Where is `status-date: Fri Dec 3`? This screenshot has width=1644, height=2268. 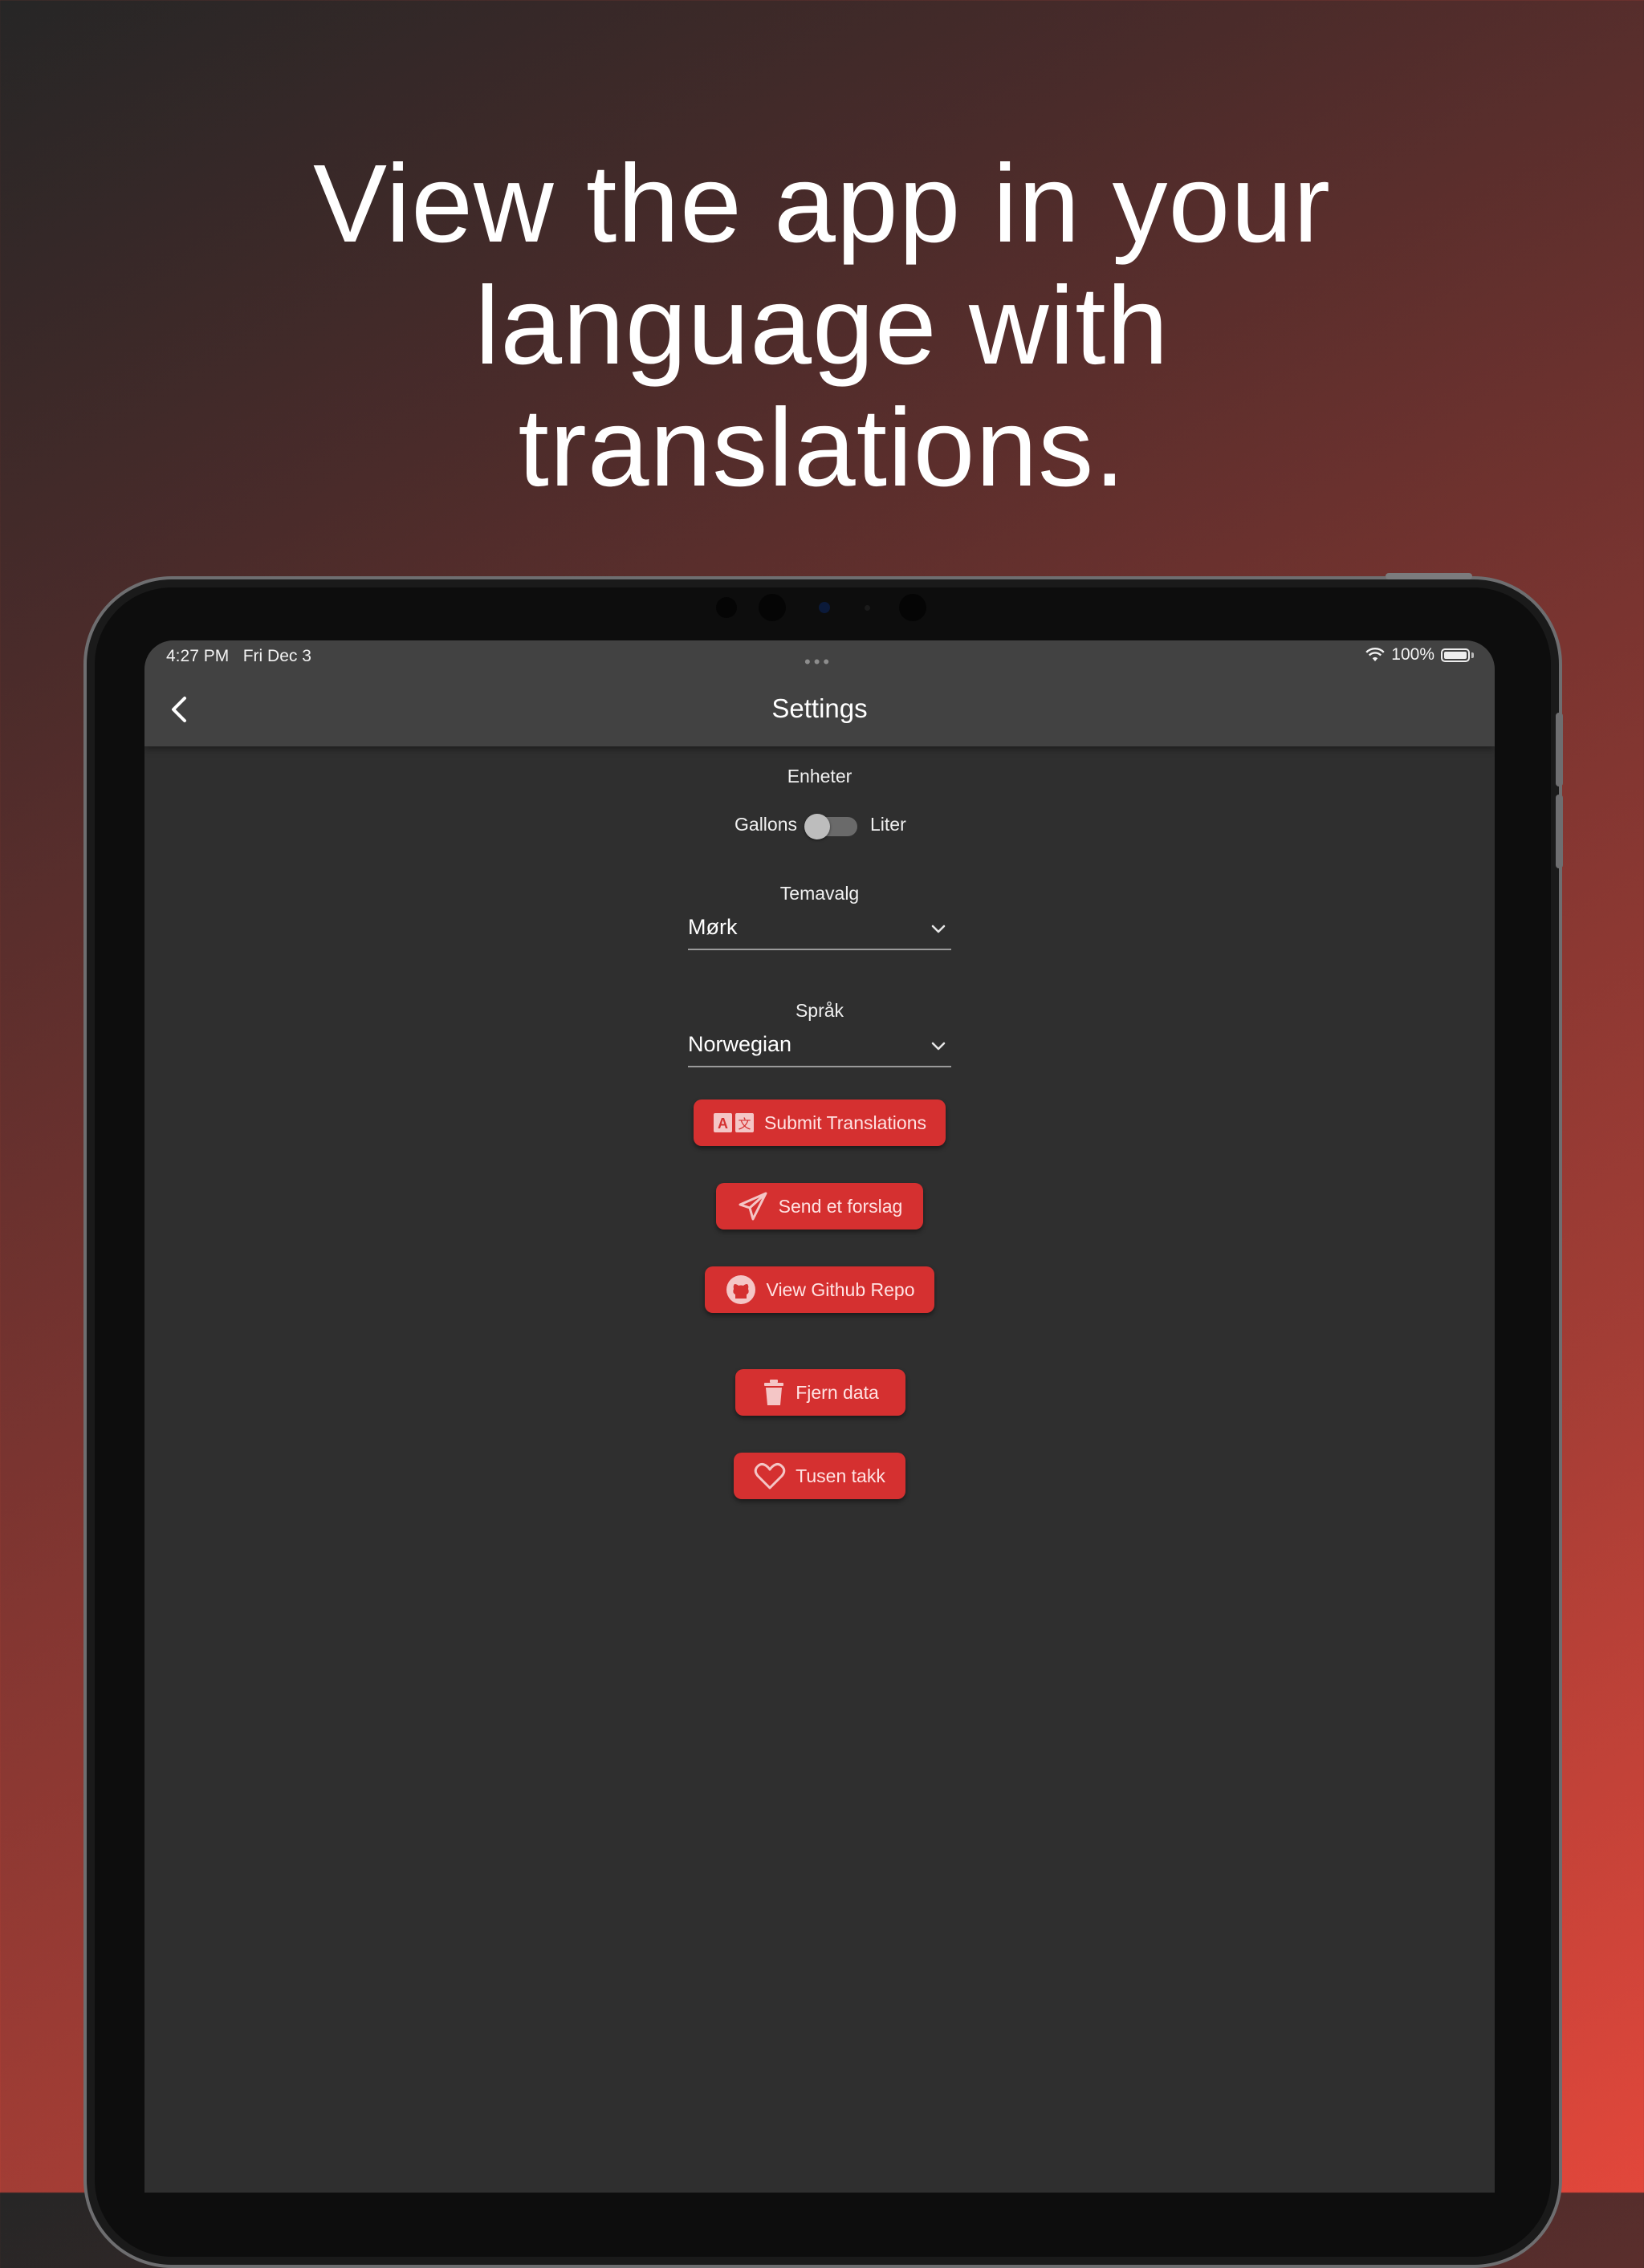 status-date: Fri Dec 3 is located at coordinates (276, 656).